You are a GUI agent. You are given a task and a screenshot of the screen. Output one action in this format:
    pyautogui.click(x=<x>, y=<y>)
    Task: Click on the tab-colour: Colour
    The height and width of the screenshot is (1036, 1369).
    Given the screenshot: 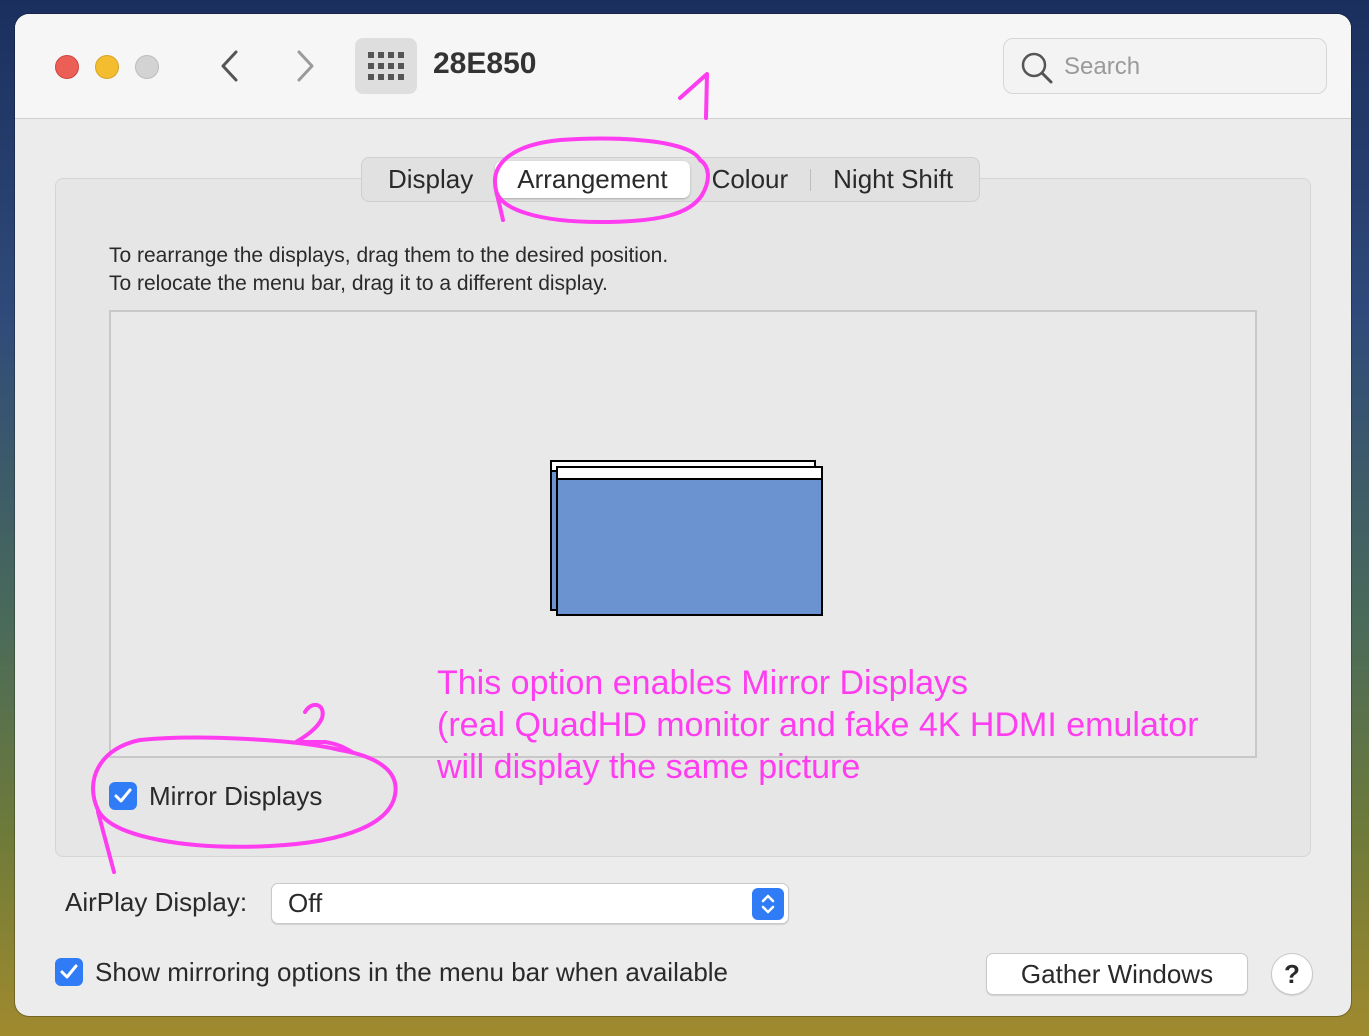 What is the action you would take?
    pyautogui.click(x=750, y=179)
    